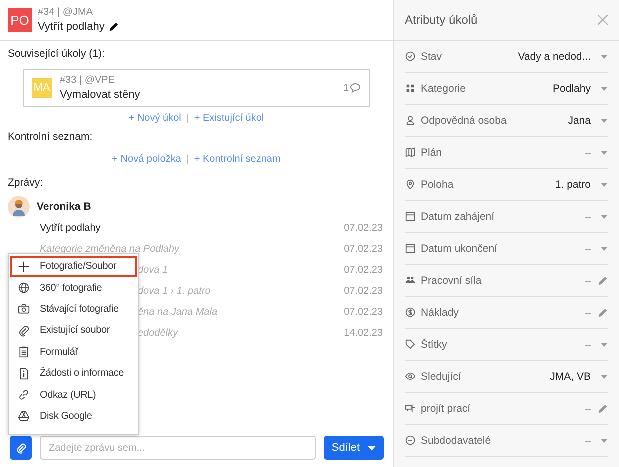 The height and width of the screenshot is (467, 619). Describe the element at coordinates (73, 288) in the screenshot. I see `menu-item: 360° fotografie` at that location.